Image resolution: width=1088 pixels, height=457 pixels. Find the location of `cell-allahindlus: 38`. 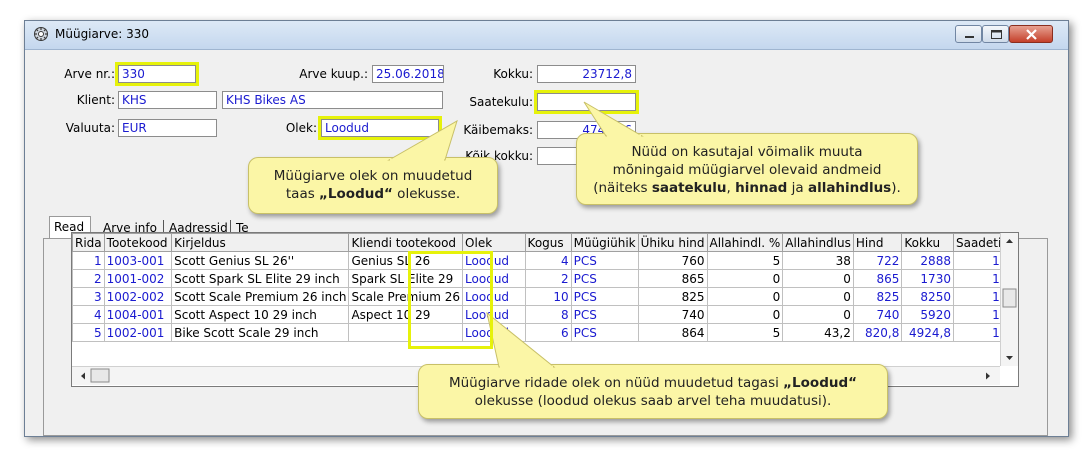

cell-allahindlus: 38 is located at coordinates (818, 260).